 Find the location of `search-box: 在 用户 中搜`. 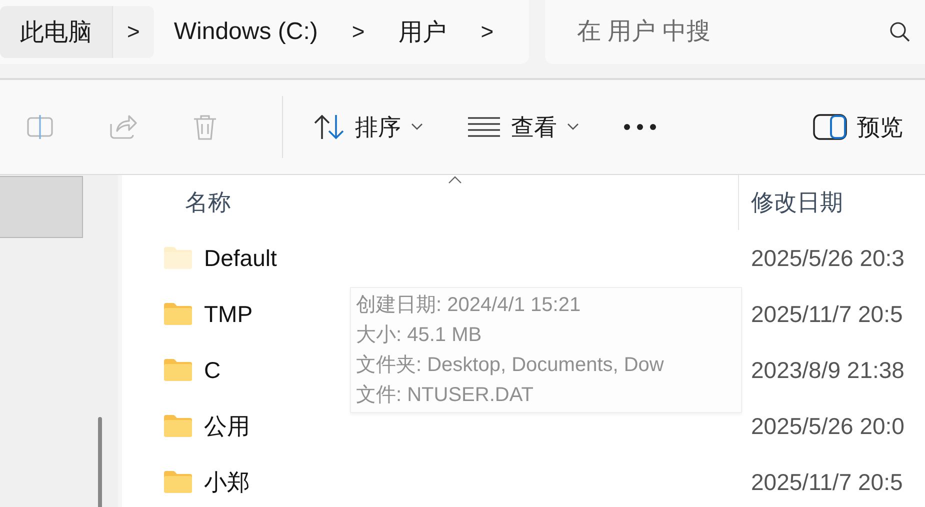

search-box: 在 用户 中搜 is located at coordinates (735, 32).